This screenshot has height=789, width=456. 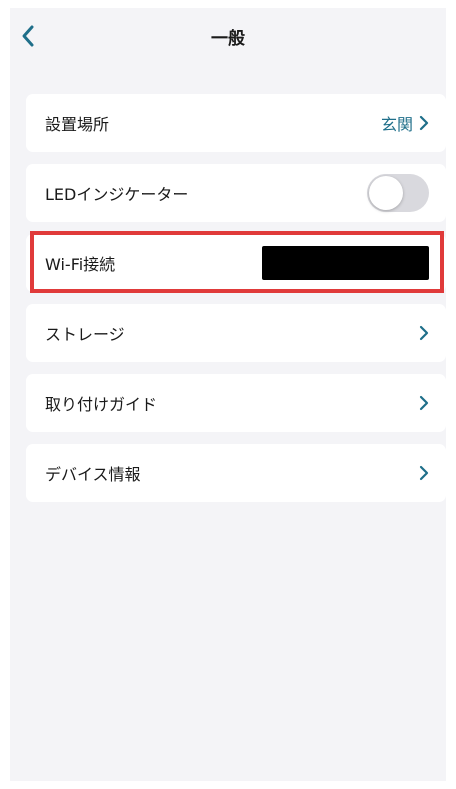 I want to click on install-guide-label: 取り付けガイド, so click(x=101, y=404).